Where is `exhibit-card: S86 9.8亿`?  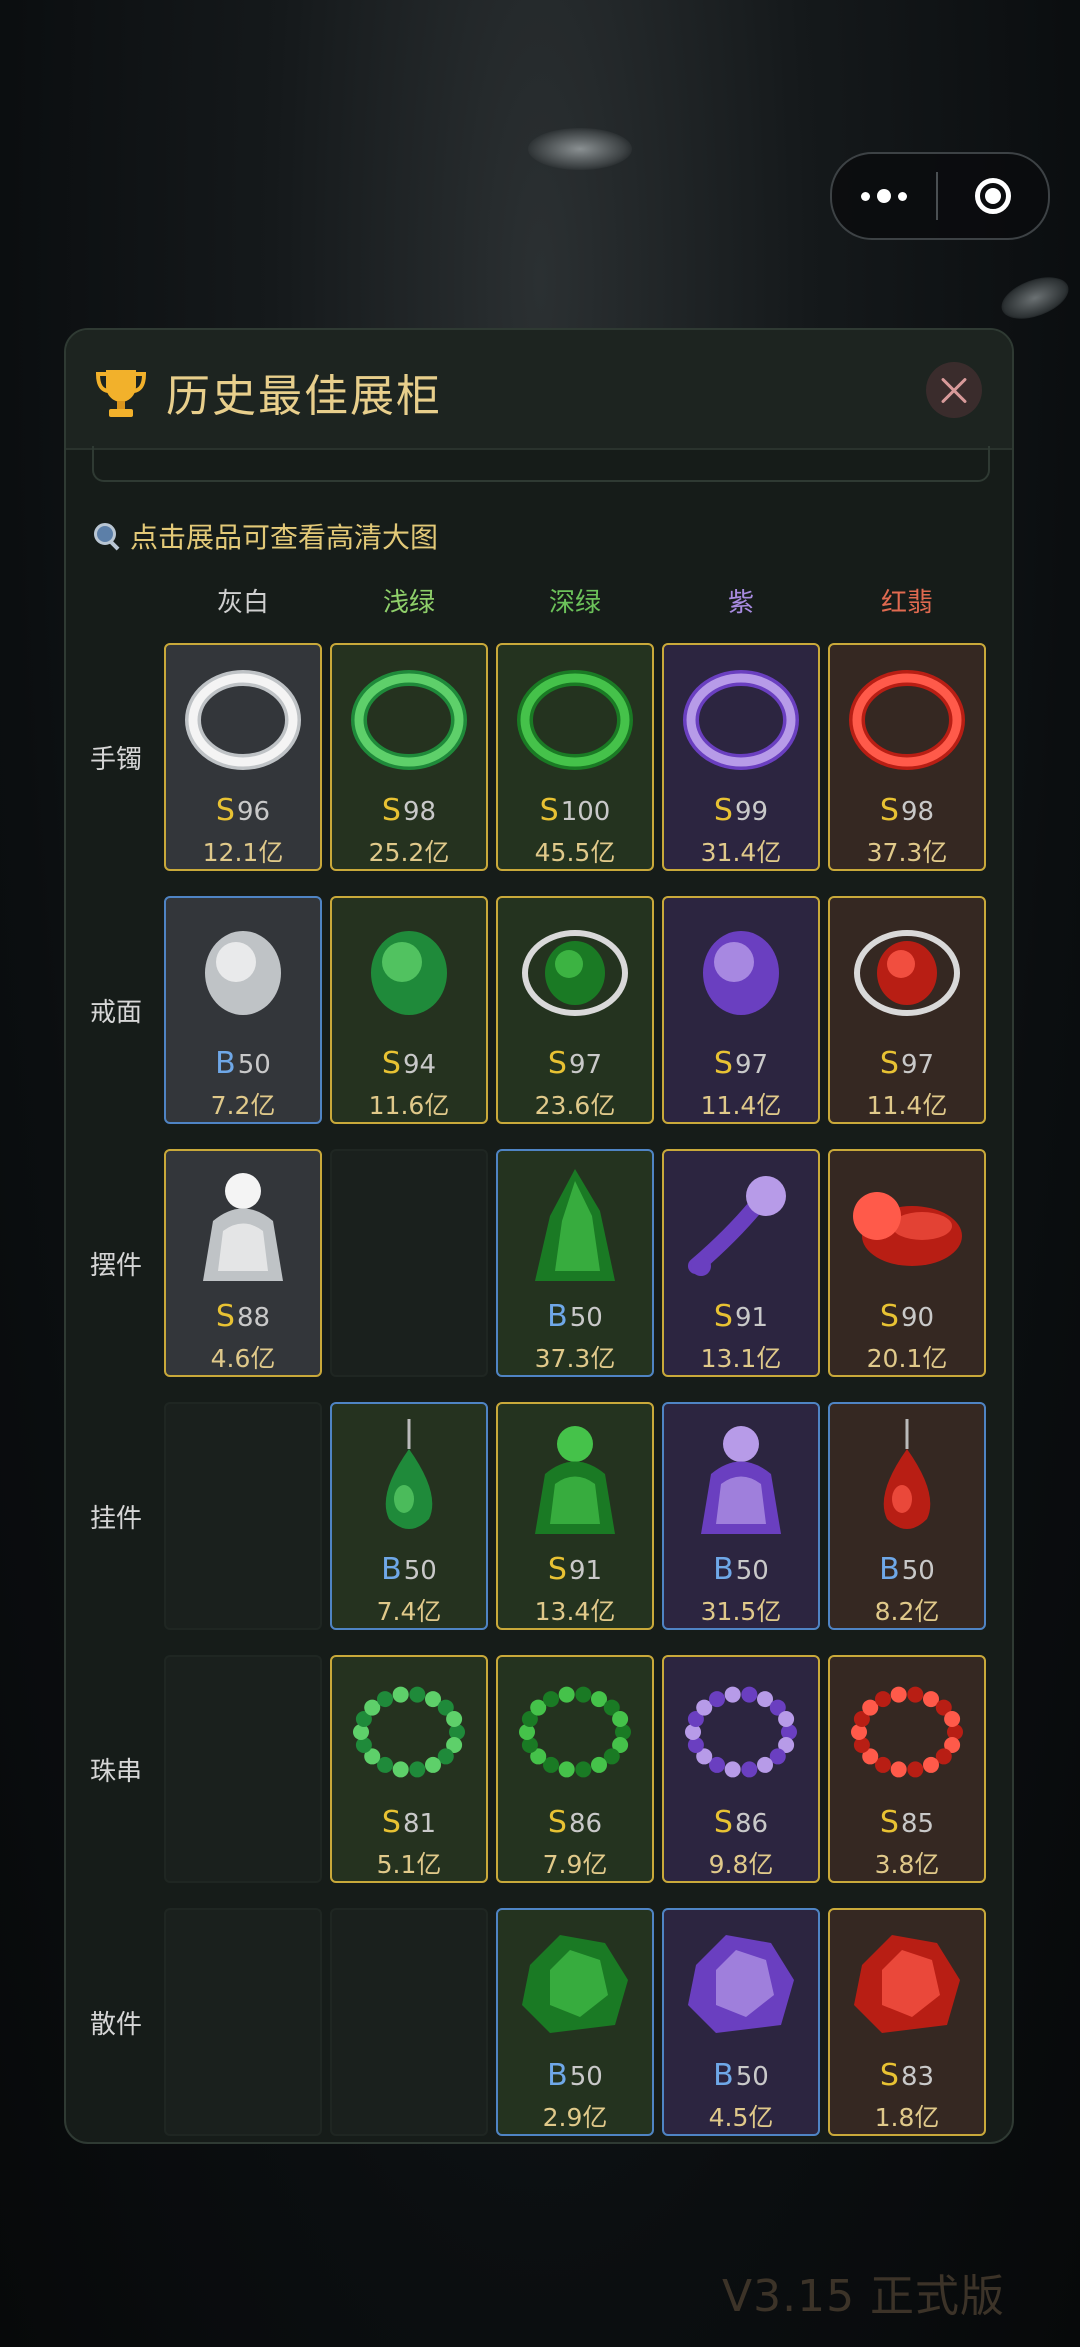
exhibit-card: S86 9.8亿 is located at coordinates (741, 1769).